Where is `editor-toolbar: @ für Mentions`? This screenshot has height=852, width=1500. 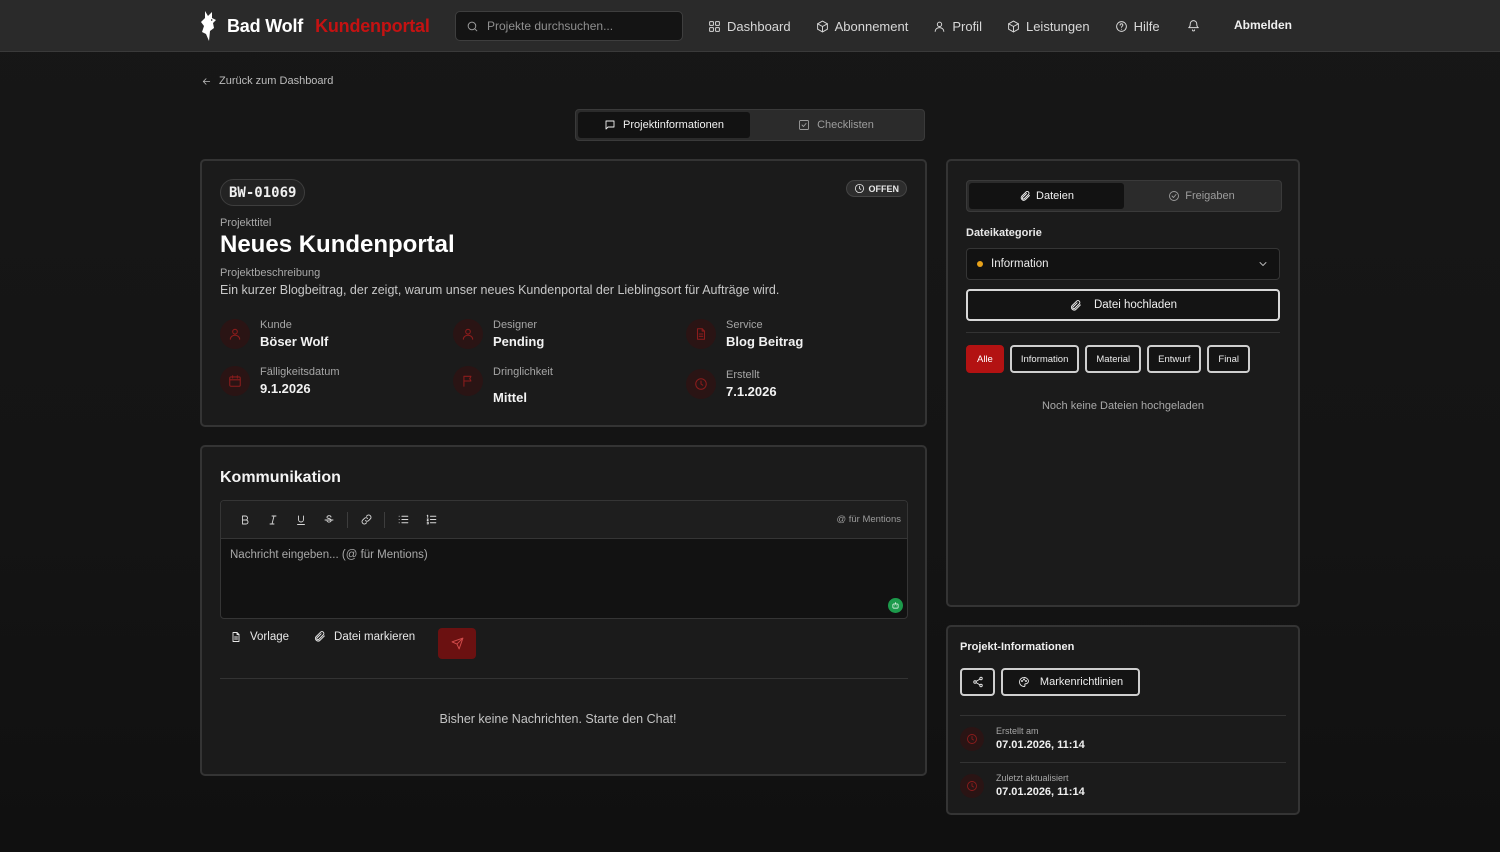 editor-toolbar: @ für Mentions is located at coordinates (564, 520).